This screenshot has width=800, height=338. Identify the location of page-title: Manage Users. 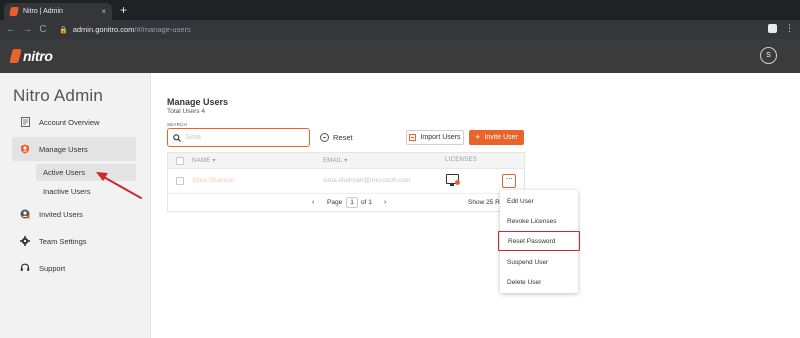
(198, 102).